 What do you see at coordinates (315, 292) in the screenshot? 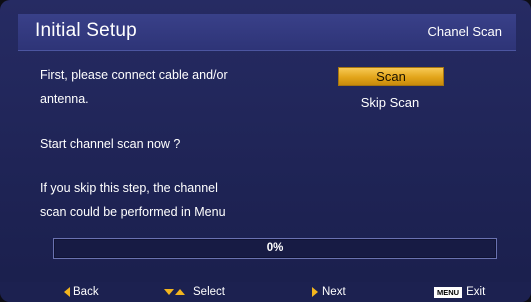
I see `arrow-right-icon` at bounding box center [315, 292].